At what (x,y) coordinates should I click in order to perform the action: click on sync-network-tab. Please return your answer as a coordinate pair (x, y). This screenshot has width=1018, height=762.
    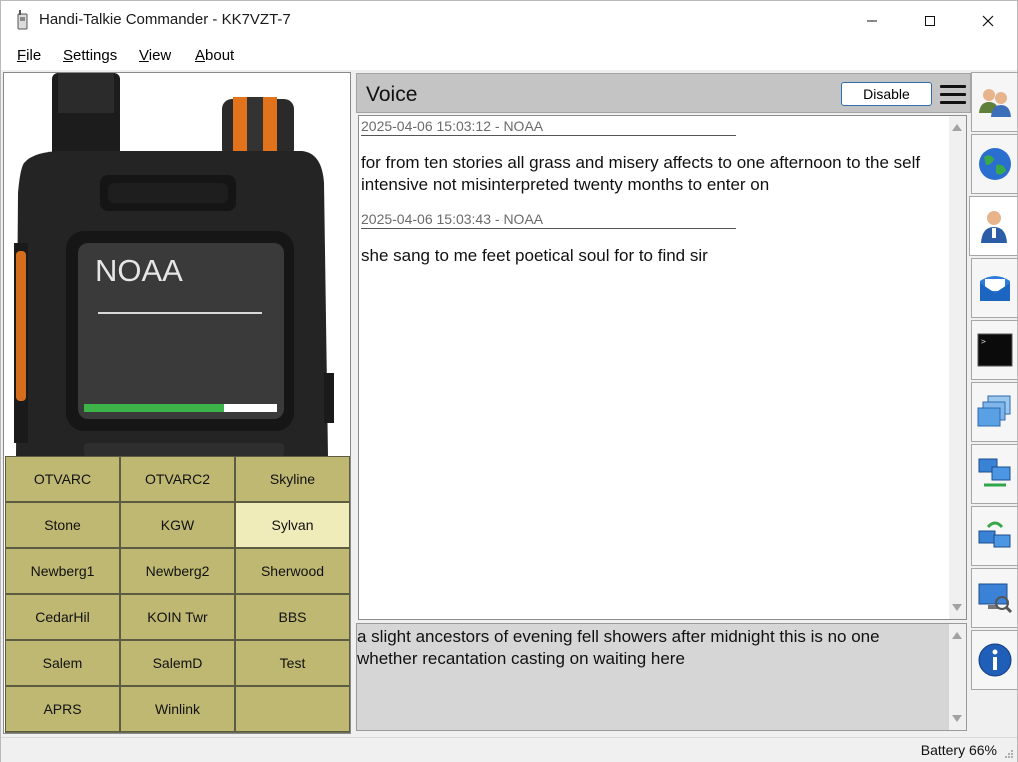
    Looking at the image, I should click on (994, 536).